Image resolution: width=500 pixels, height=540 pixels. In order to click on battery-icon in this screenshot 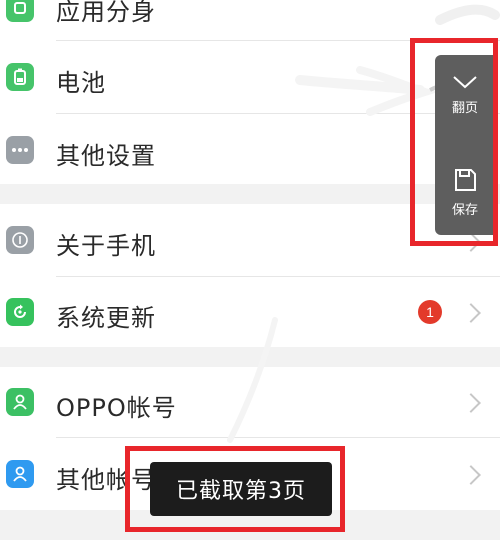, I will do `click(20, 77)`.